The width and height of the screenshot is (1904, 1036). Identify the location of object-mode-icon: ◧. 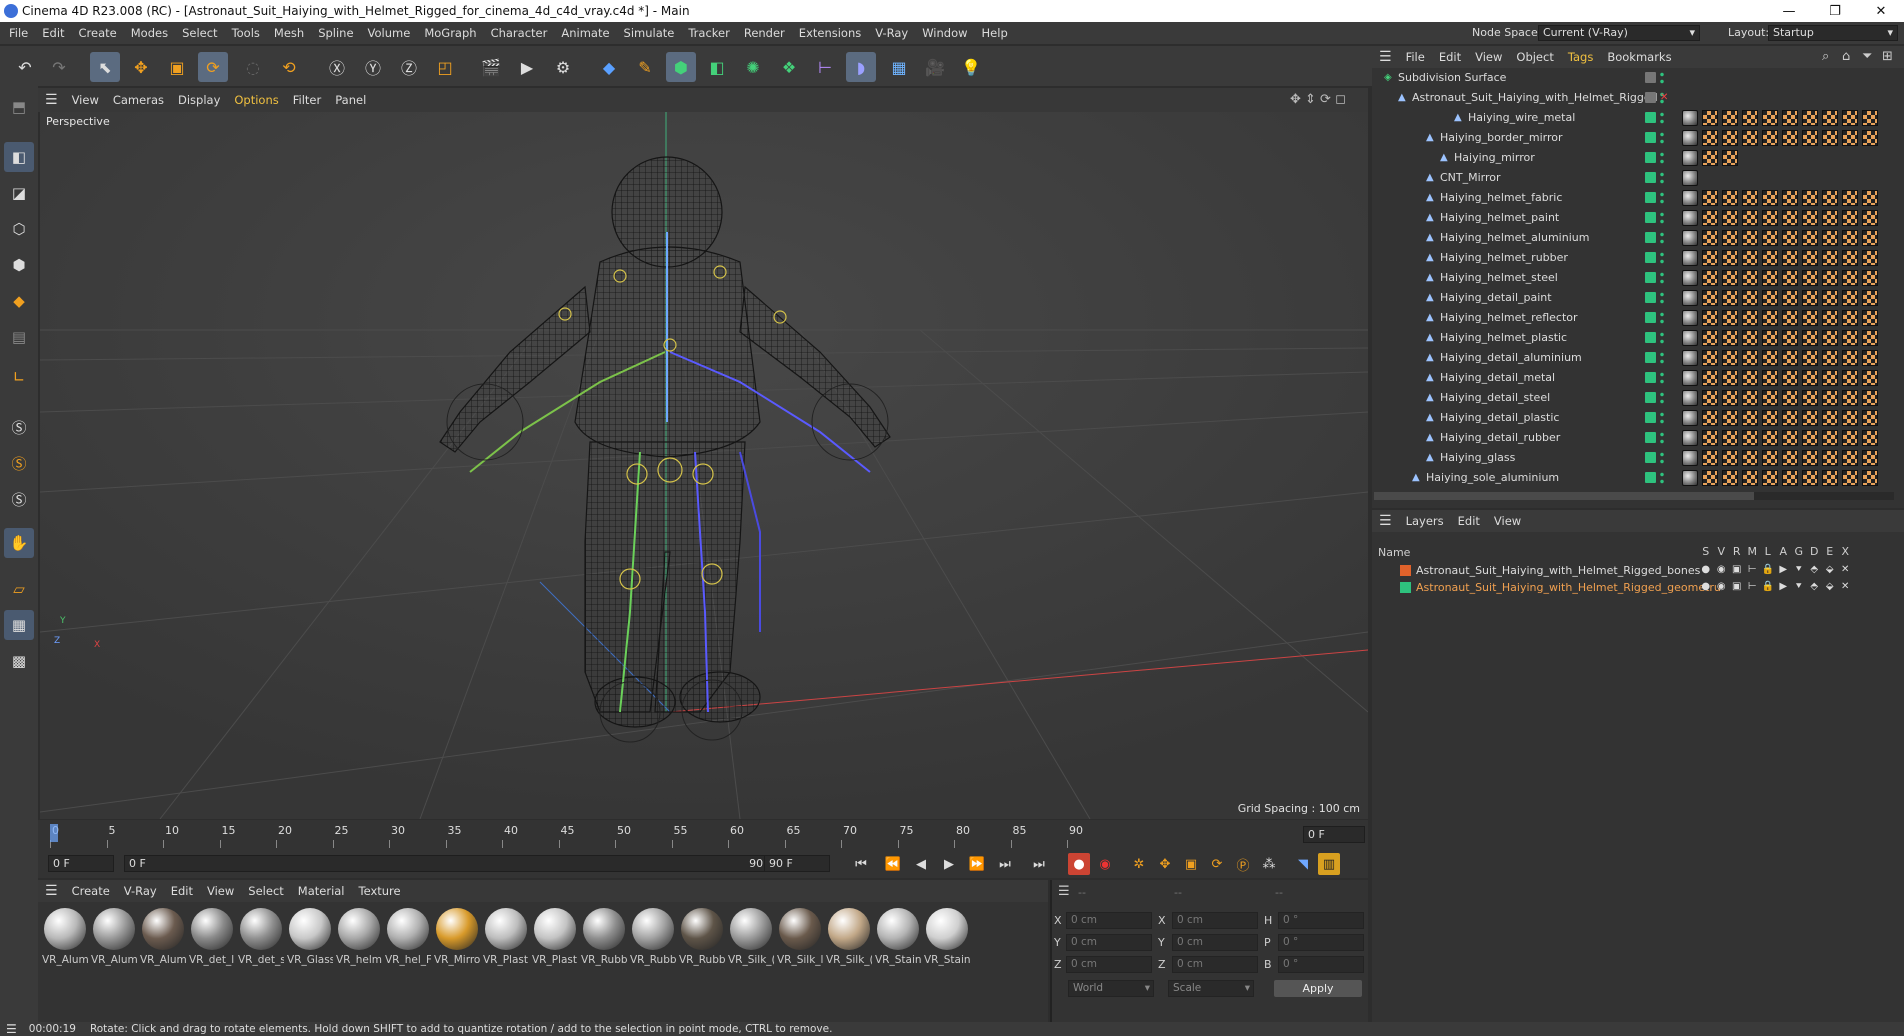
(19, 157).